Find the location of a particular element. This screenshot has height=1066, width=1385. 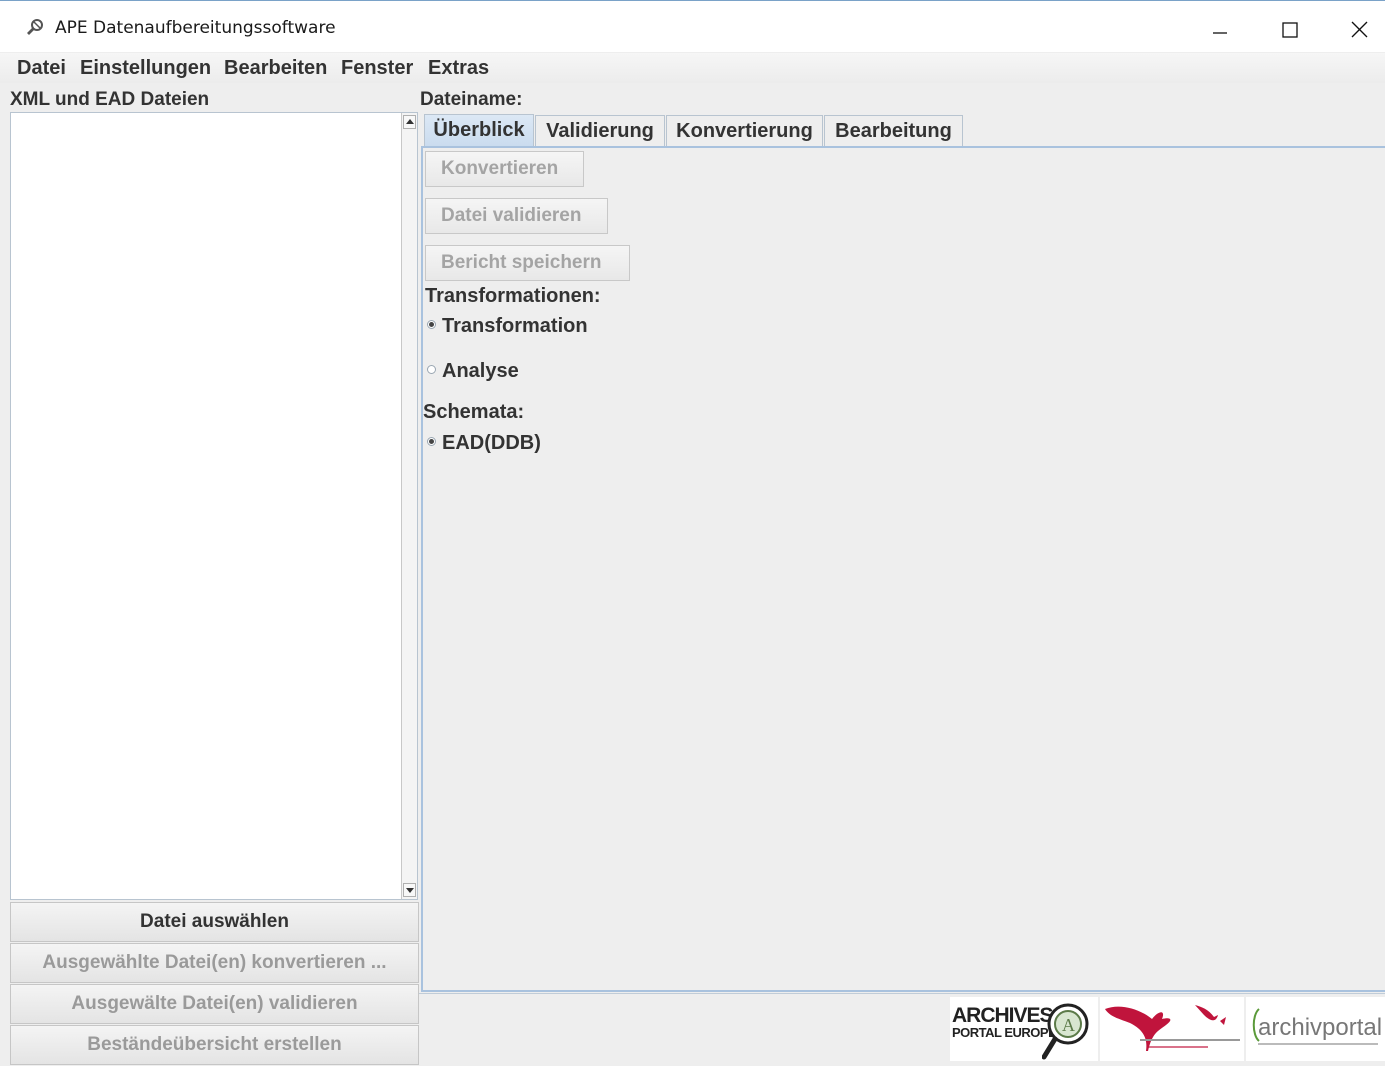

scroll-up-icon is located at coordinates (409, 122).